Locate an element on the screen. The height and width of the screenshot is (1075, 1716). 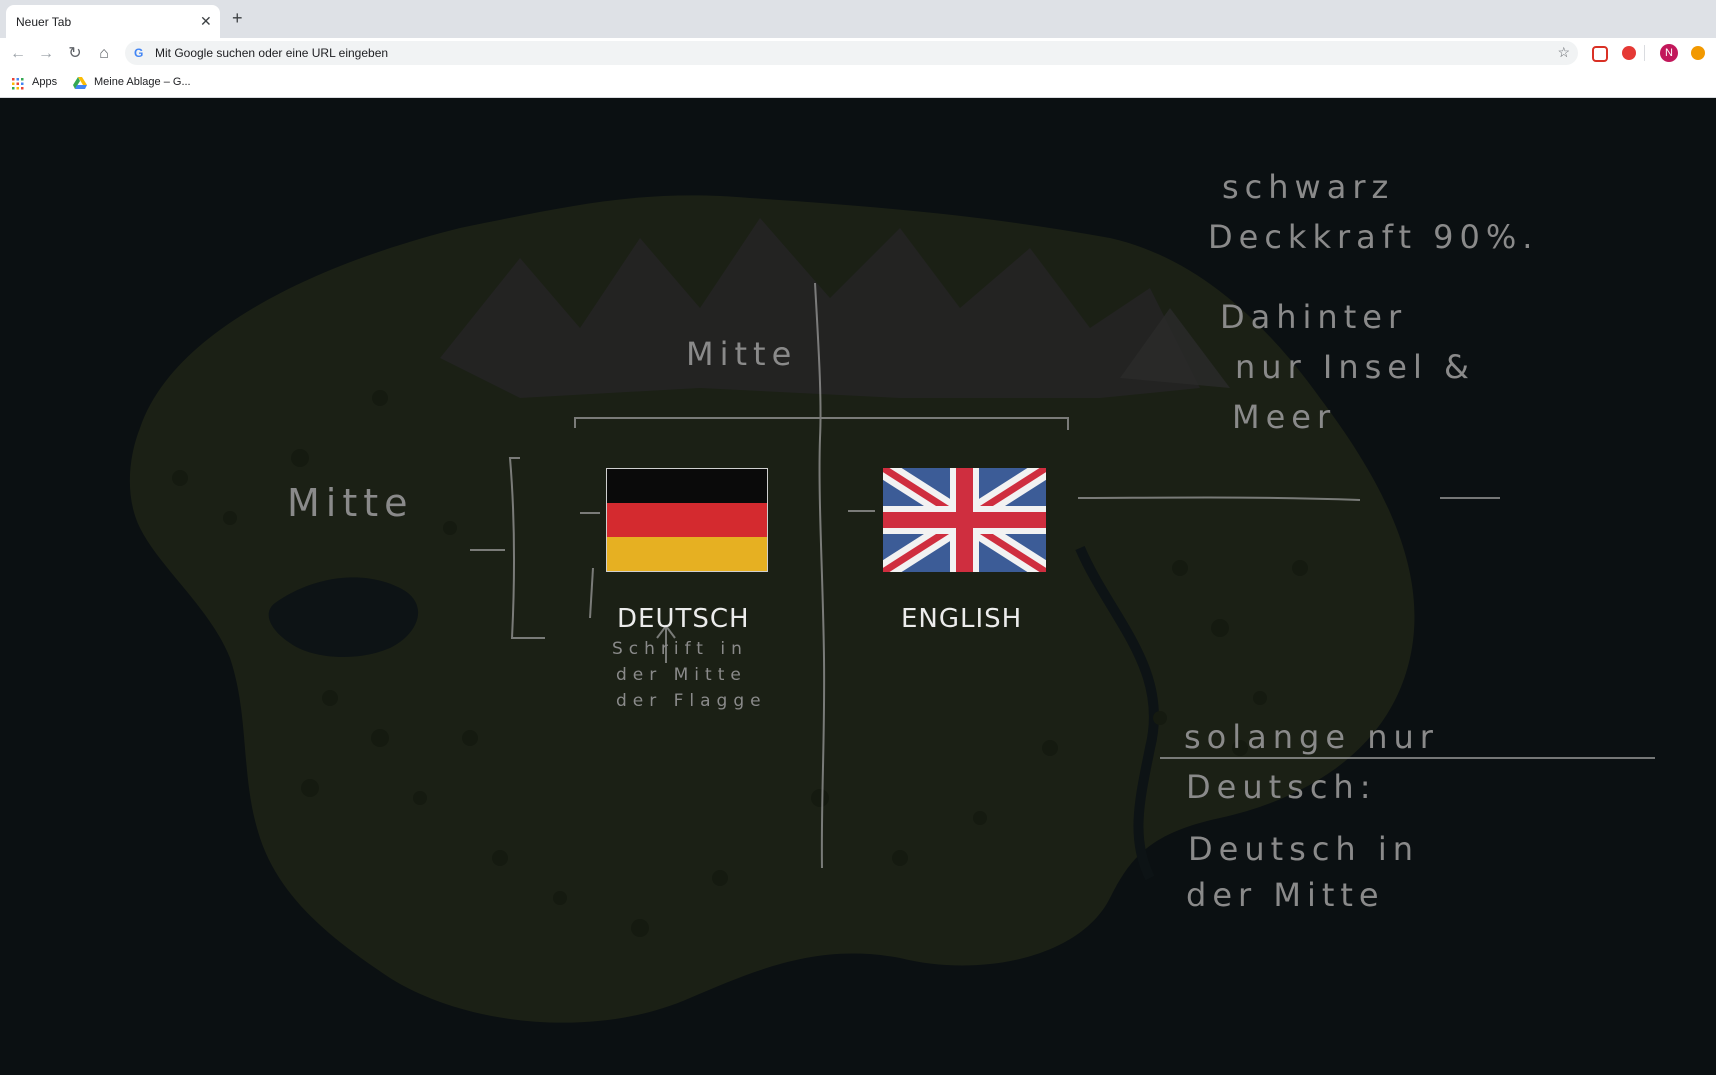
note-schrift-line2: der Mitte is located at coordinates (681, 675).